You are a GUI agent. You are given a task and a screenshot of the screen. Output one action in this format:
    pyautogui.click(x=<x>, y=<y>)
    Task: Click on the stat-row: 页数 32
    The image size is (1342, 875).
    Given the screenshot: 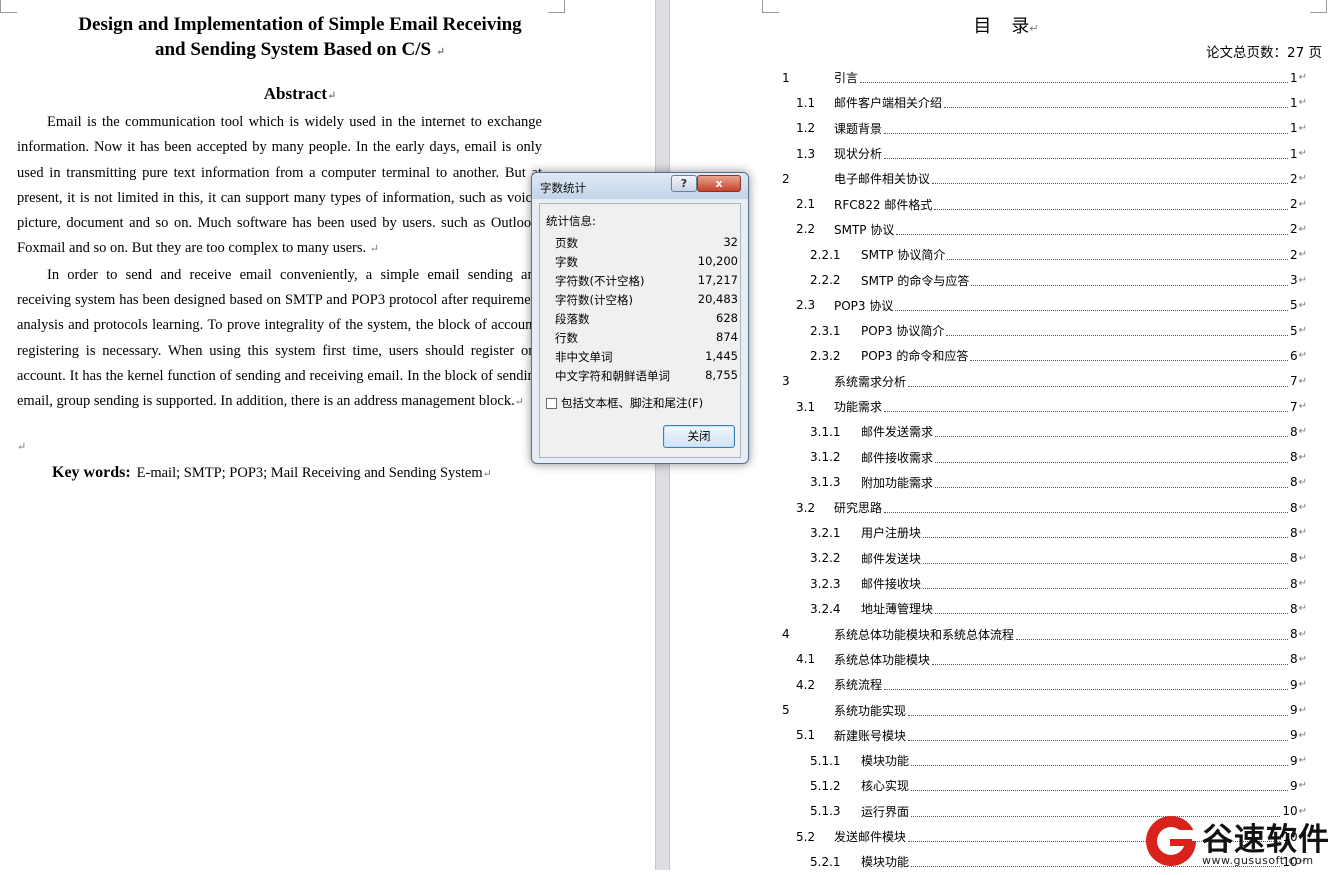 What is the action you would take?
    pyautogui.click(x=646, y=242)
    